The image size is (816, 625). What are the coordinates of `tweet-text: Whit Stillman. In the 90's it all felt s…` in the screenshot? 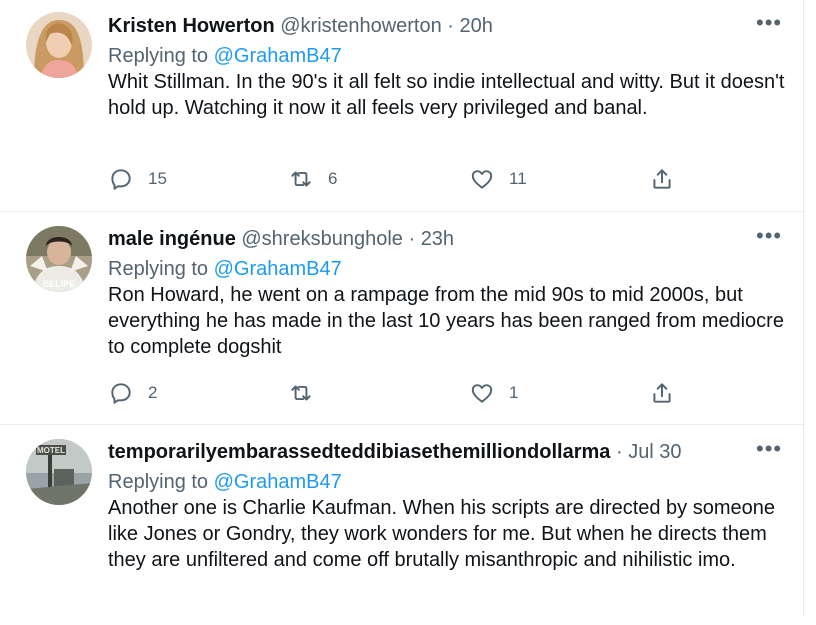 It's located at (446, 95).